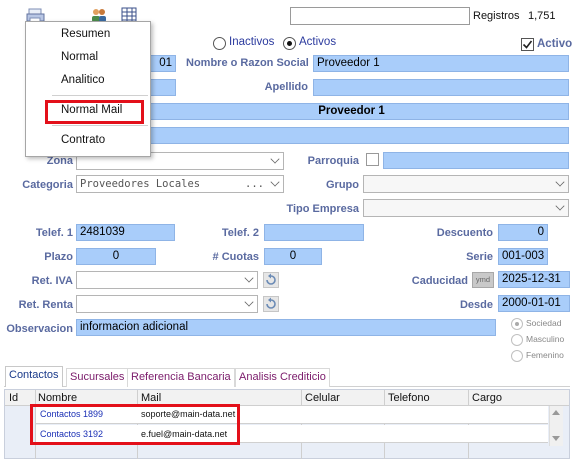 The width and height of the screenshot is (573, 459). I want to click on telef1-field: 2481039, so click(125, 232).